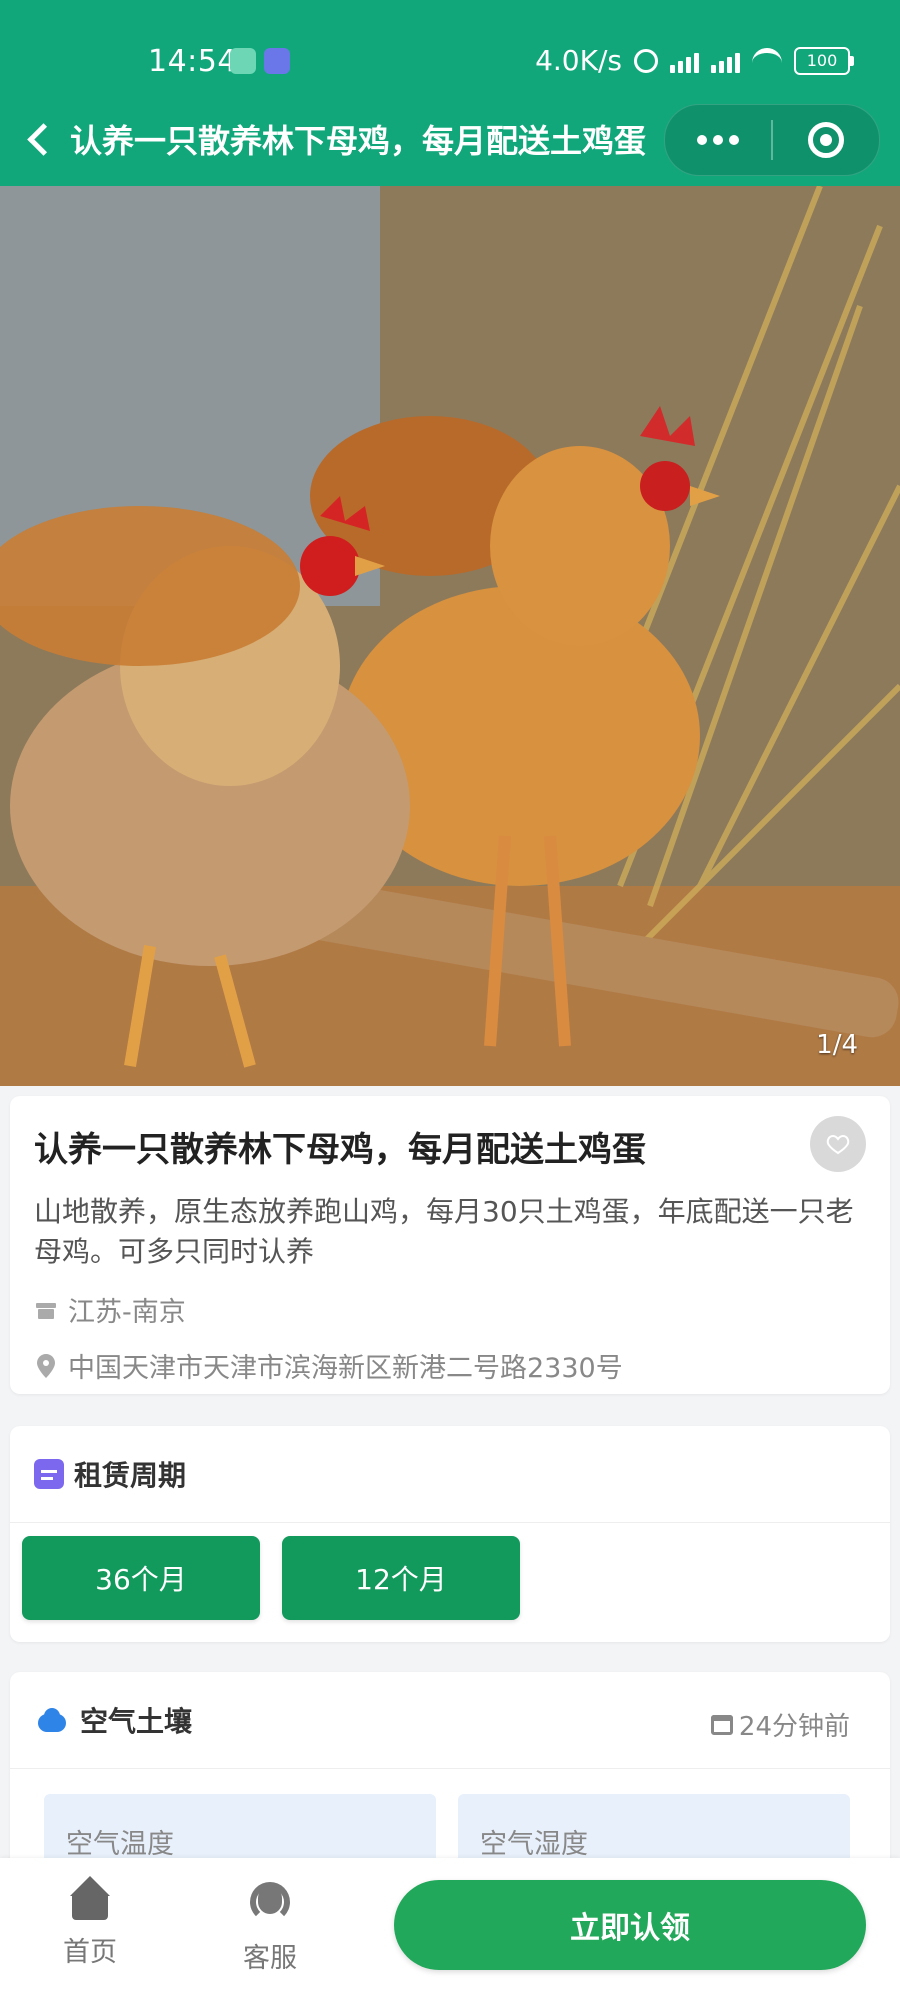  What do you see at coordinates (772, 140) in the screenshot?
I see `mini-program-capsule` at bounding box center [772, 140].